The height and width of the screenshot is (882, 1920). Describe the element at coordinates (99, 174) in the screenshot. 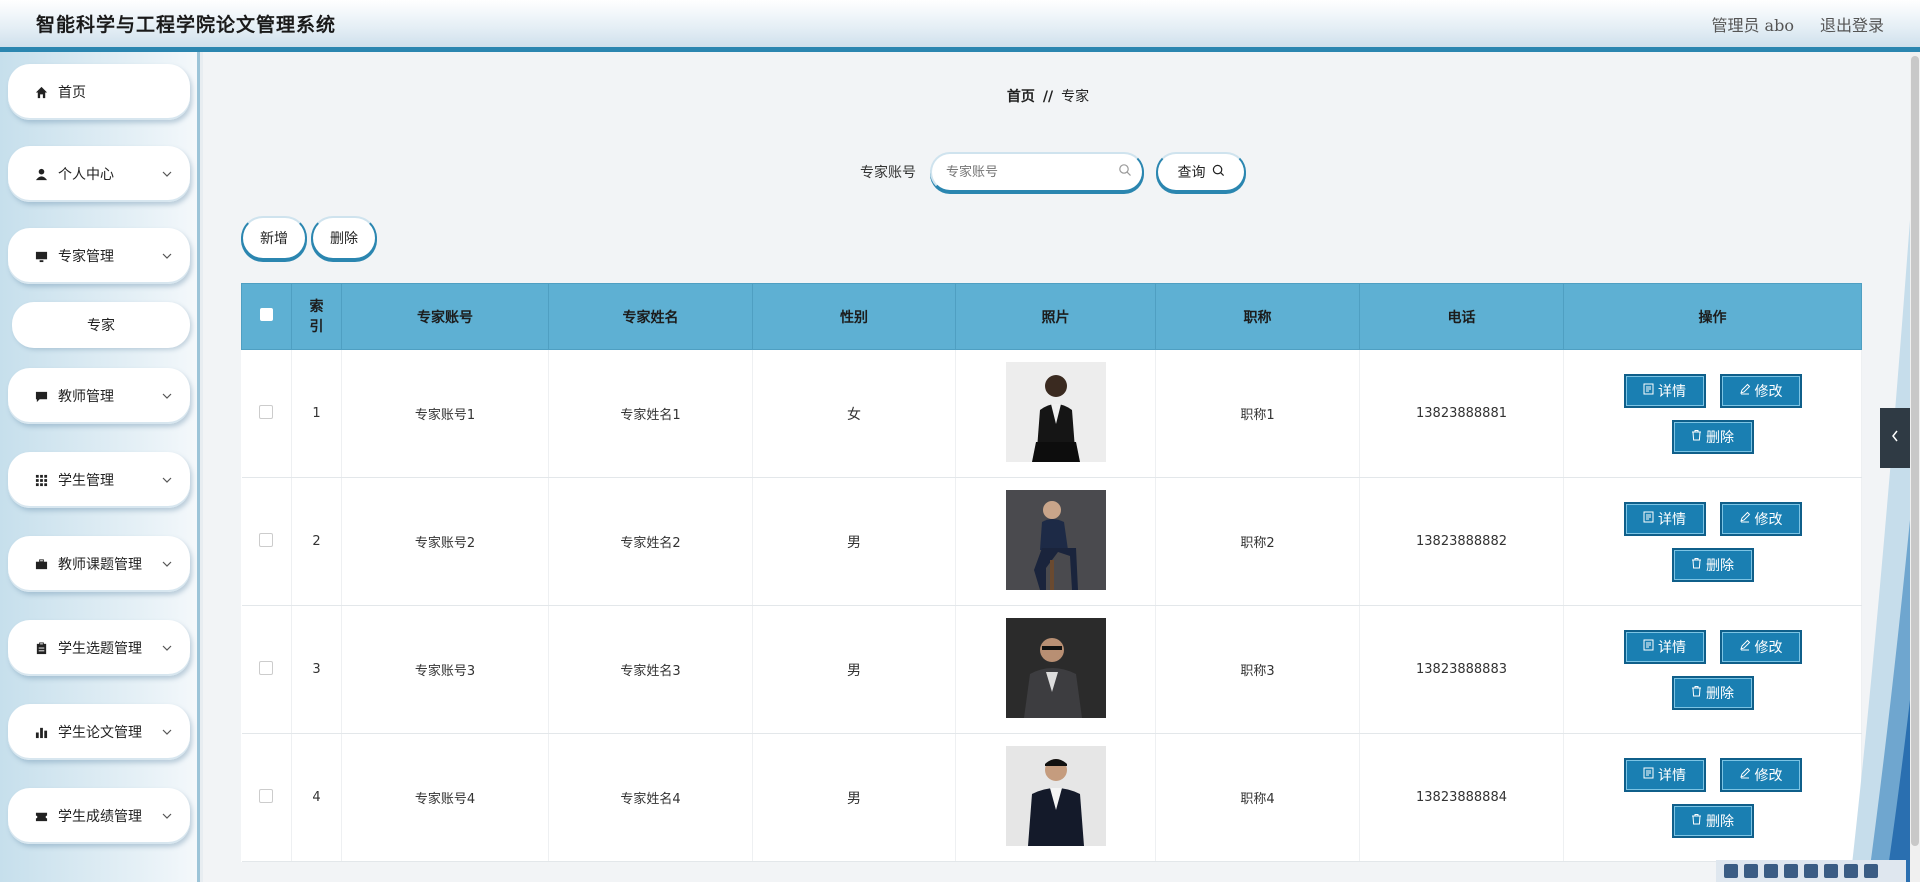

I see `sidebar-item-personal: 个人中心` at that location.